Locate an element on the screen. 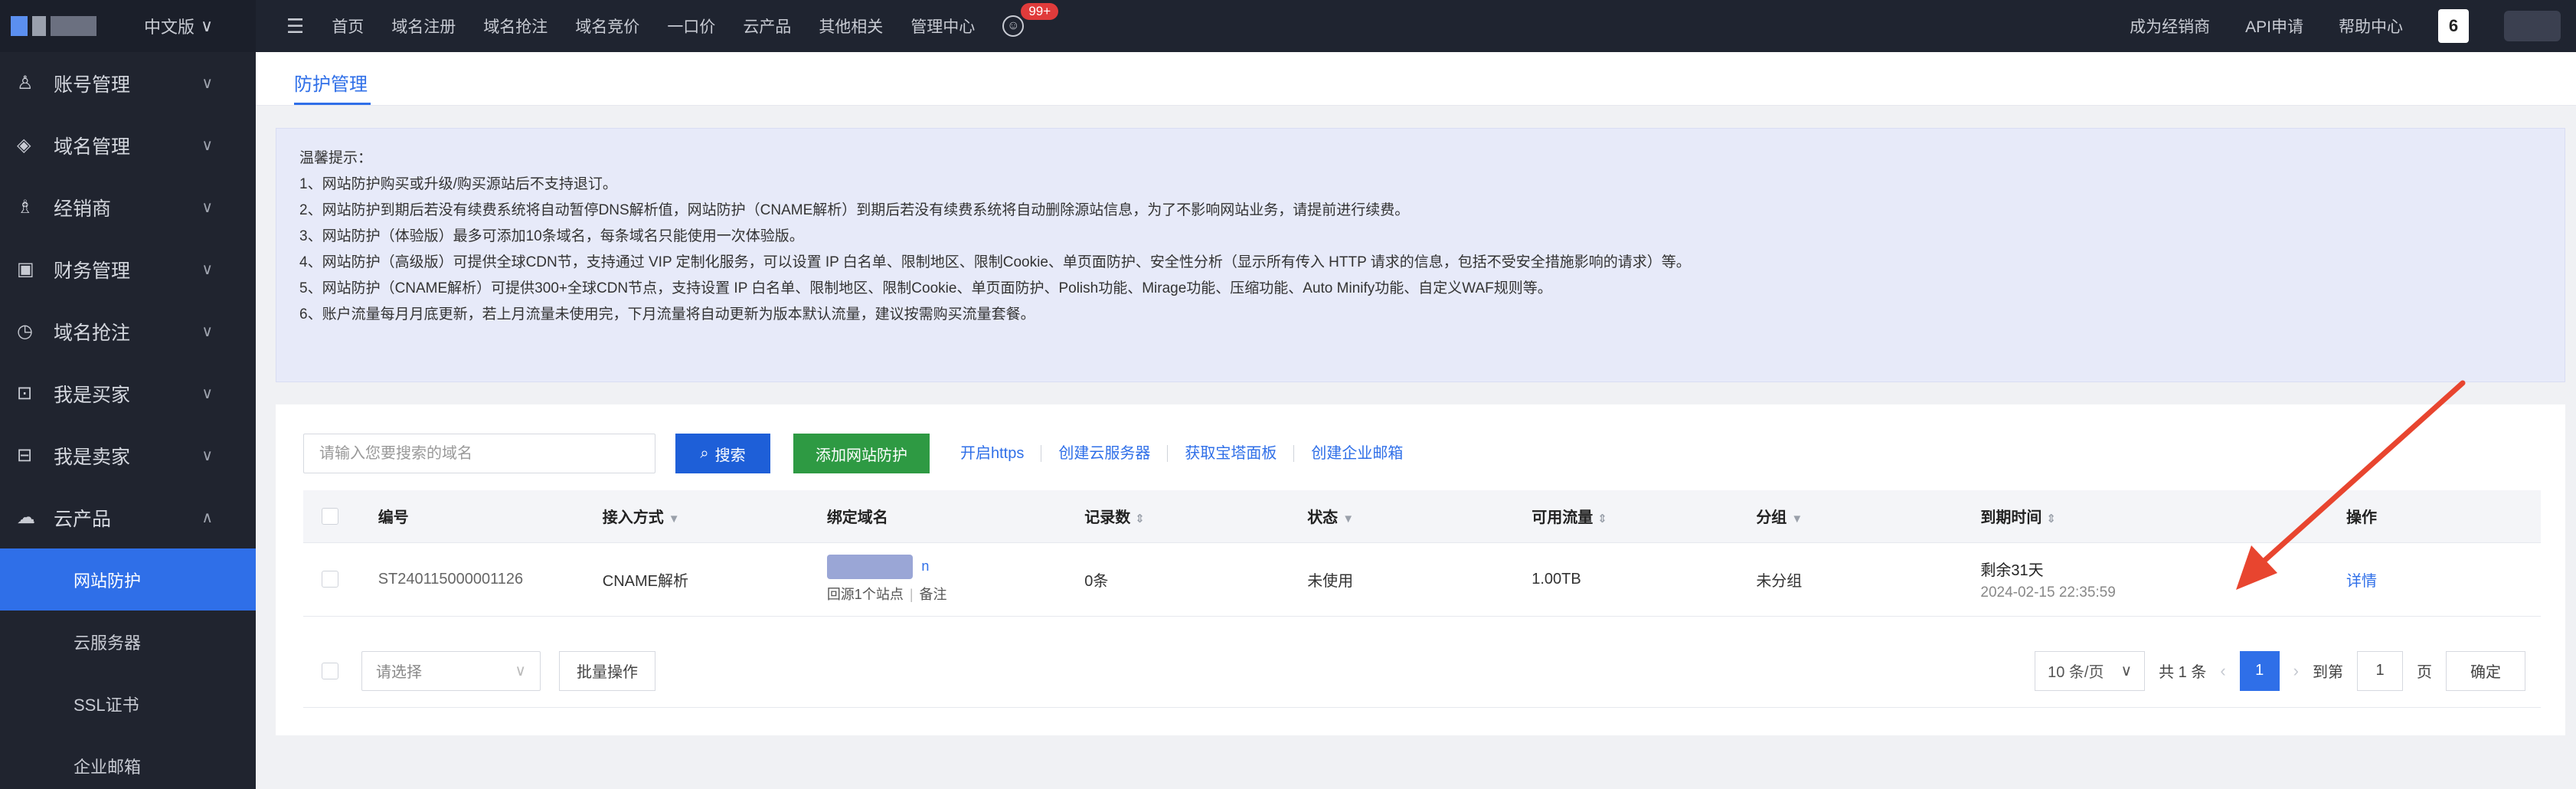 The image size is (2576, 789). partner-icon: ♗ is located at coordinates (25, 207).